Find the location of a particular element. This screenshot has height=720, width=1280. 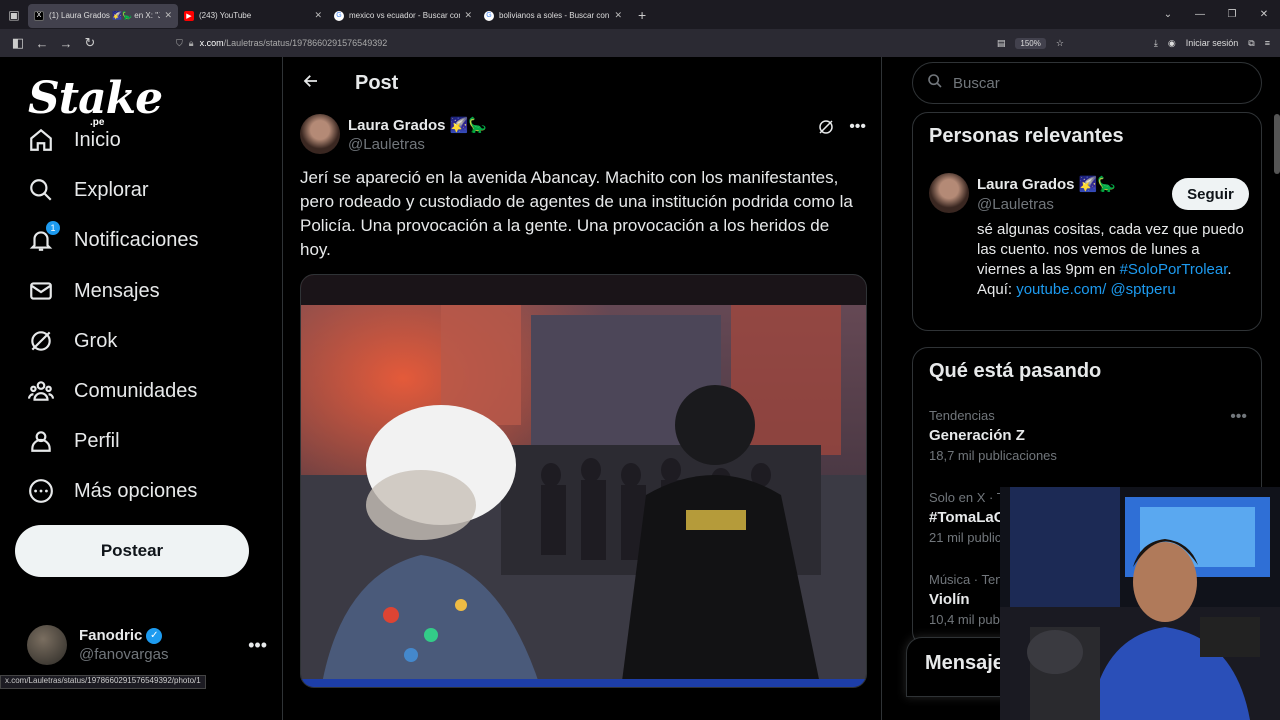

people-icon is located at coordinates (41, 391).